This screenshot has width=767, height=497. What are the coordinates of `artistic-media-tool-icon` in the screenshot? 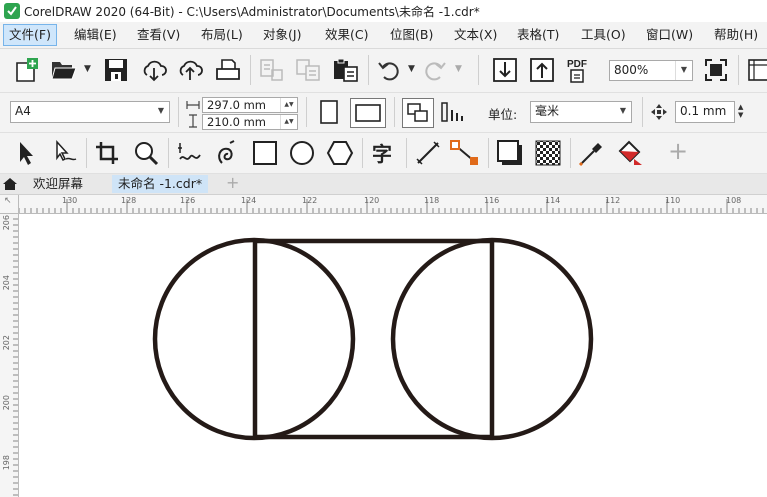 It's located at (228, 153).